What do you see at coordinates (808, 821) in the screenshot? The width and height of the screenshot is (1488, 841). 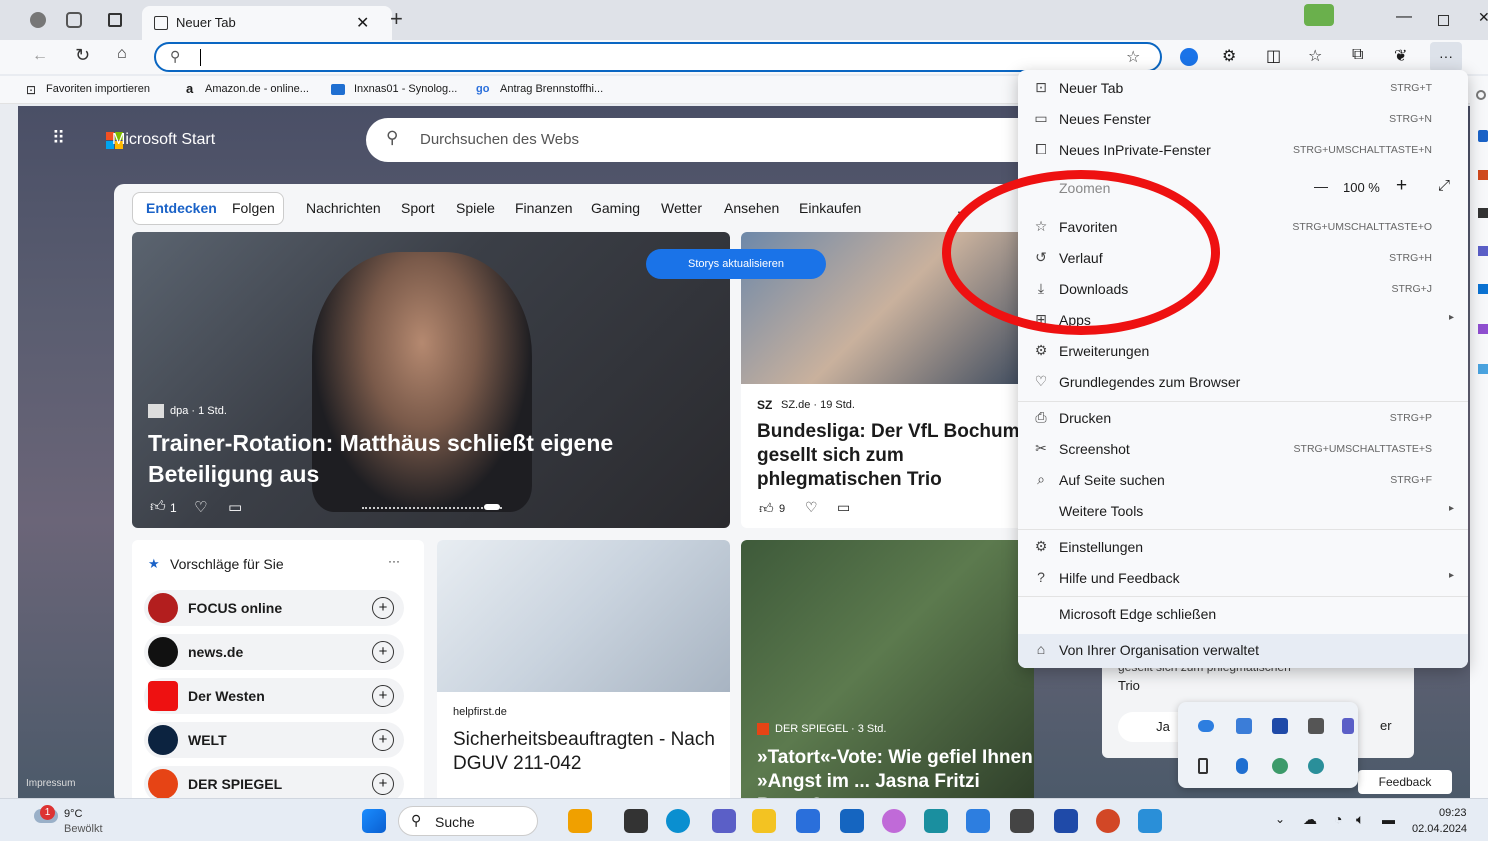 I see `store-icon` at bounding box center [808, 821].